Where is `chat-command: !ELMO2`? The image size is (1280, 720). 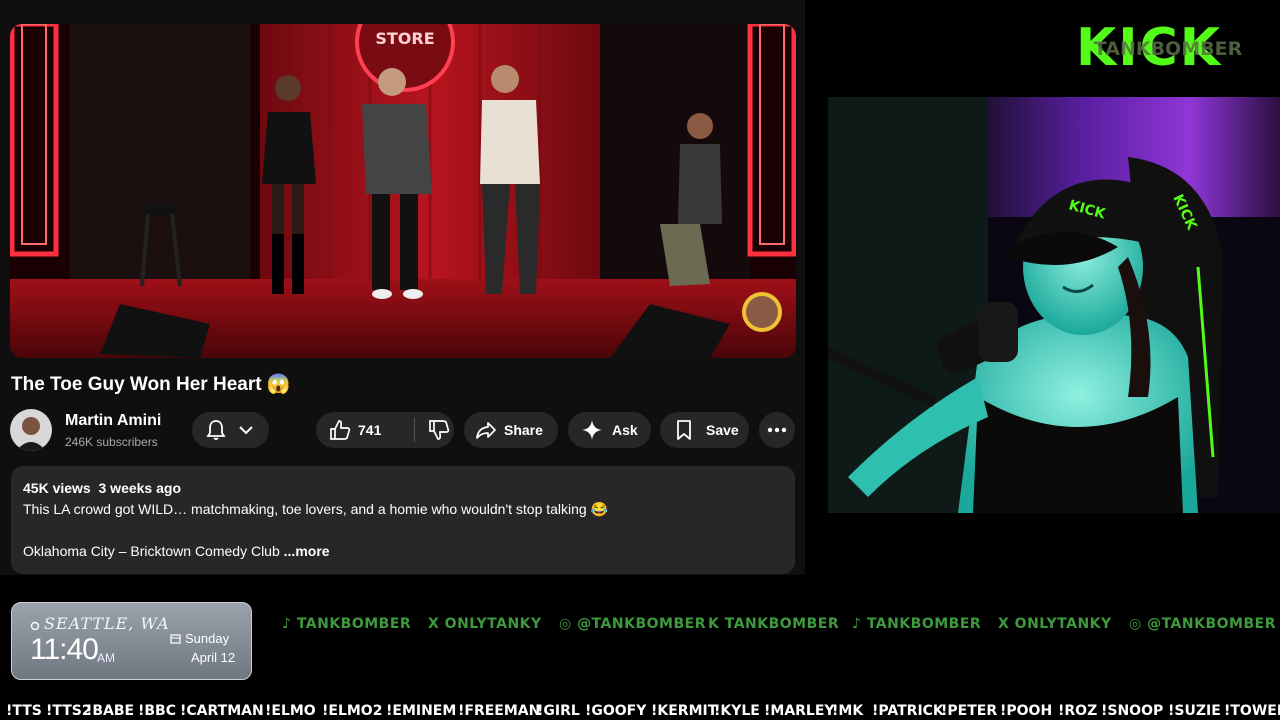 chat-command: !ELMO2 is located at coordinates (352, 711).